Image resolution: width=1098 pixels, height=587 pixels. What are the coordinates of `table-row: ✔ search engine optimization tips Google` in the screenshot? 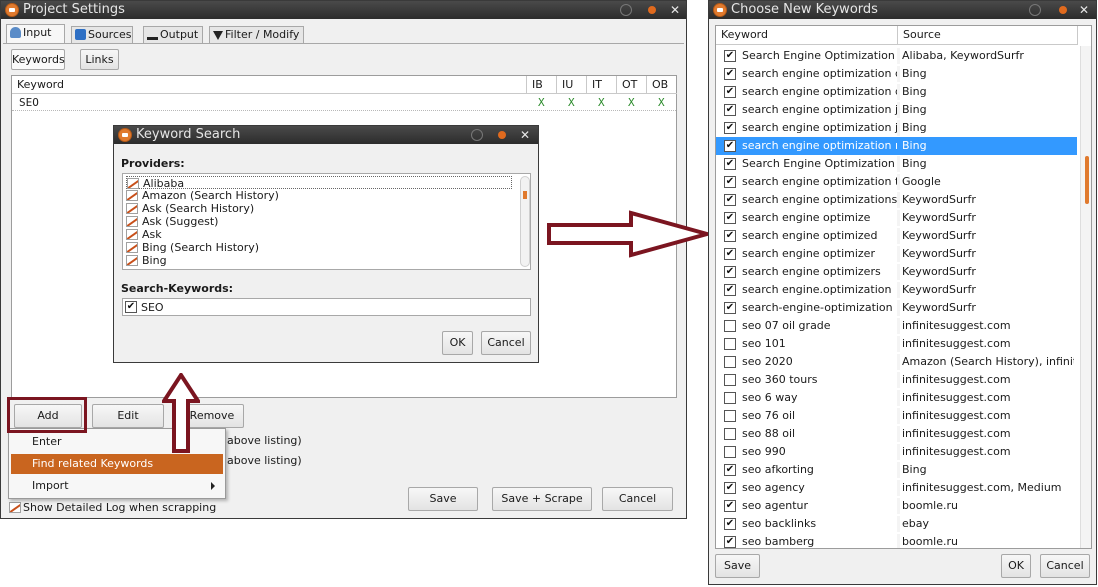 It's located at (896, 182).